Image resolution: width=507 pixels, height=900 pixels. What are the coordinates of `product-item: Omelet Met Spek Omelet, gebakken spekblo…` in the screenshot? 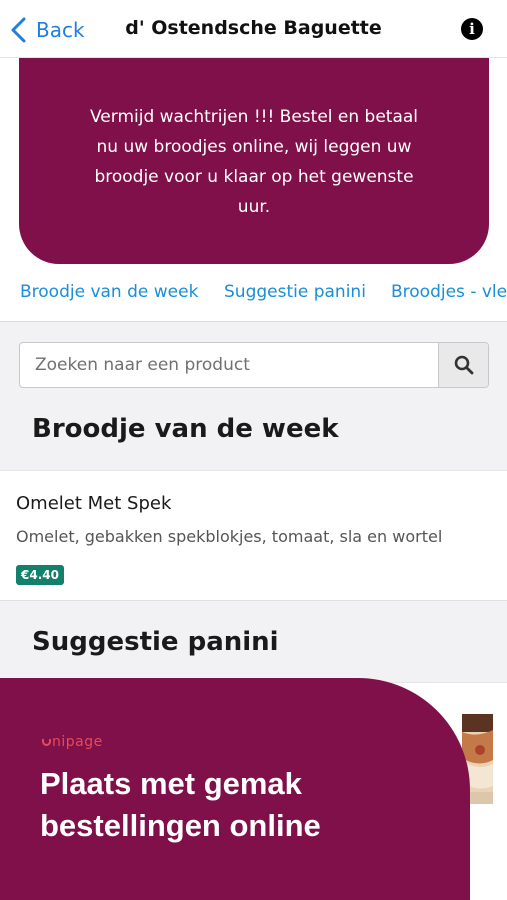 It's located at (253, 535).